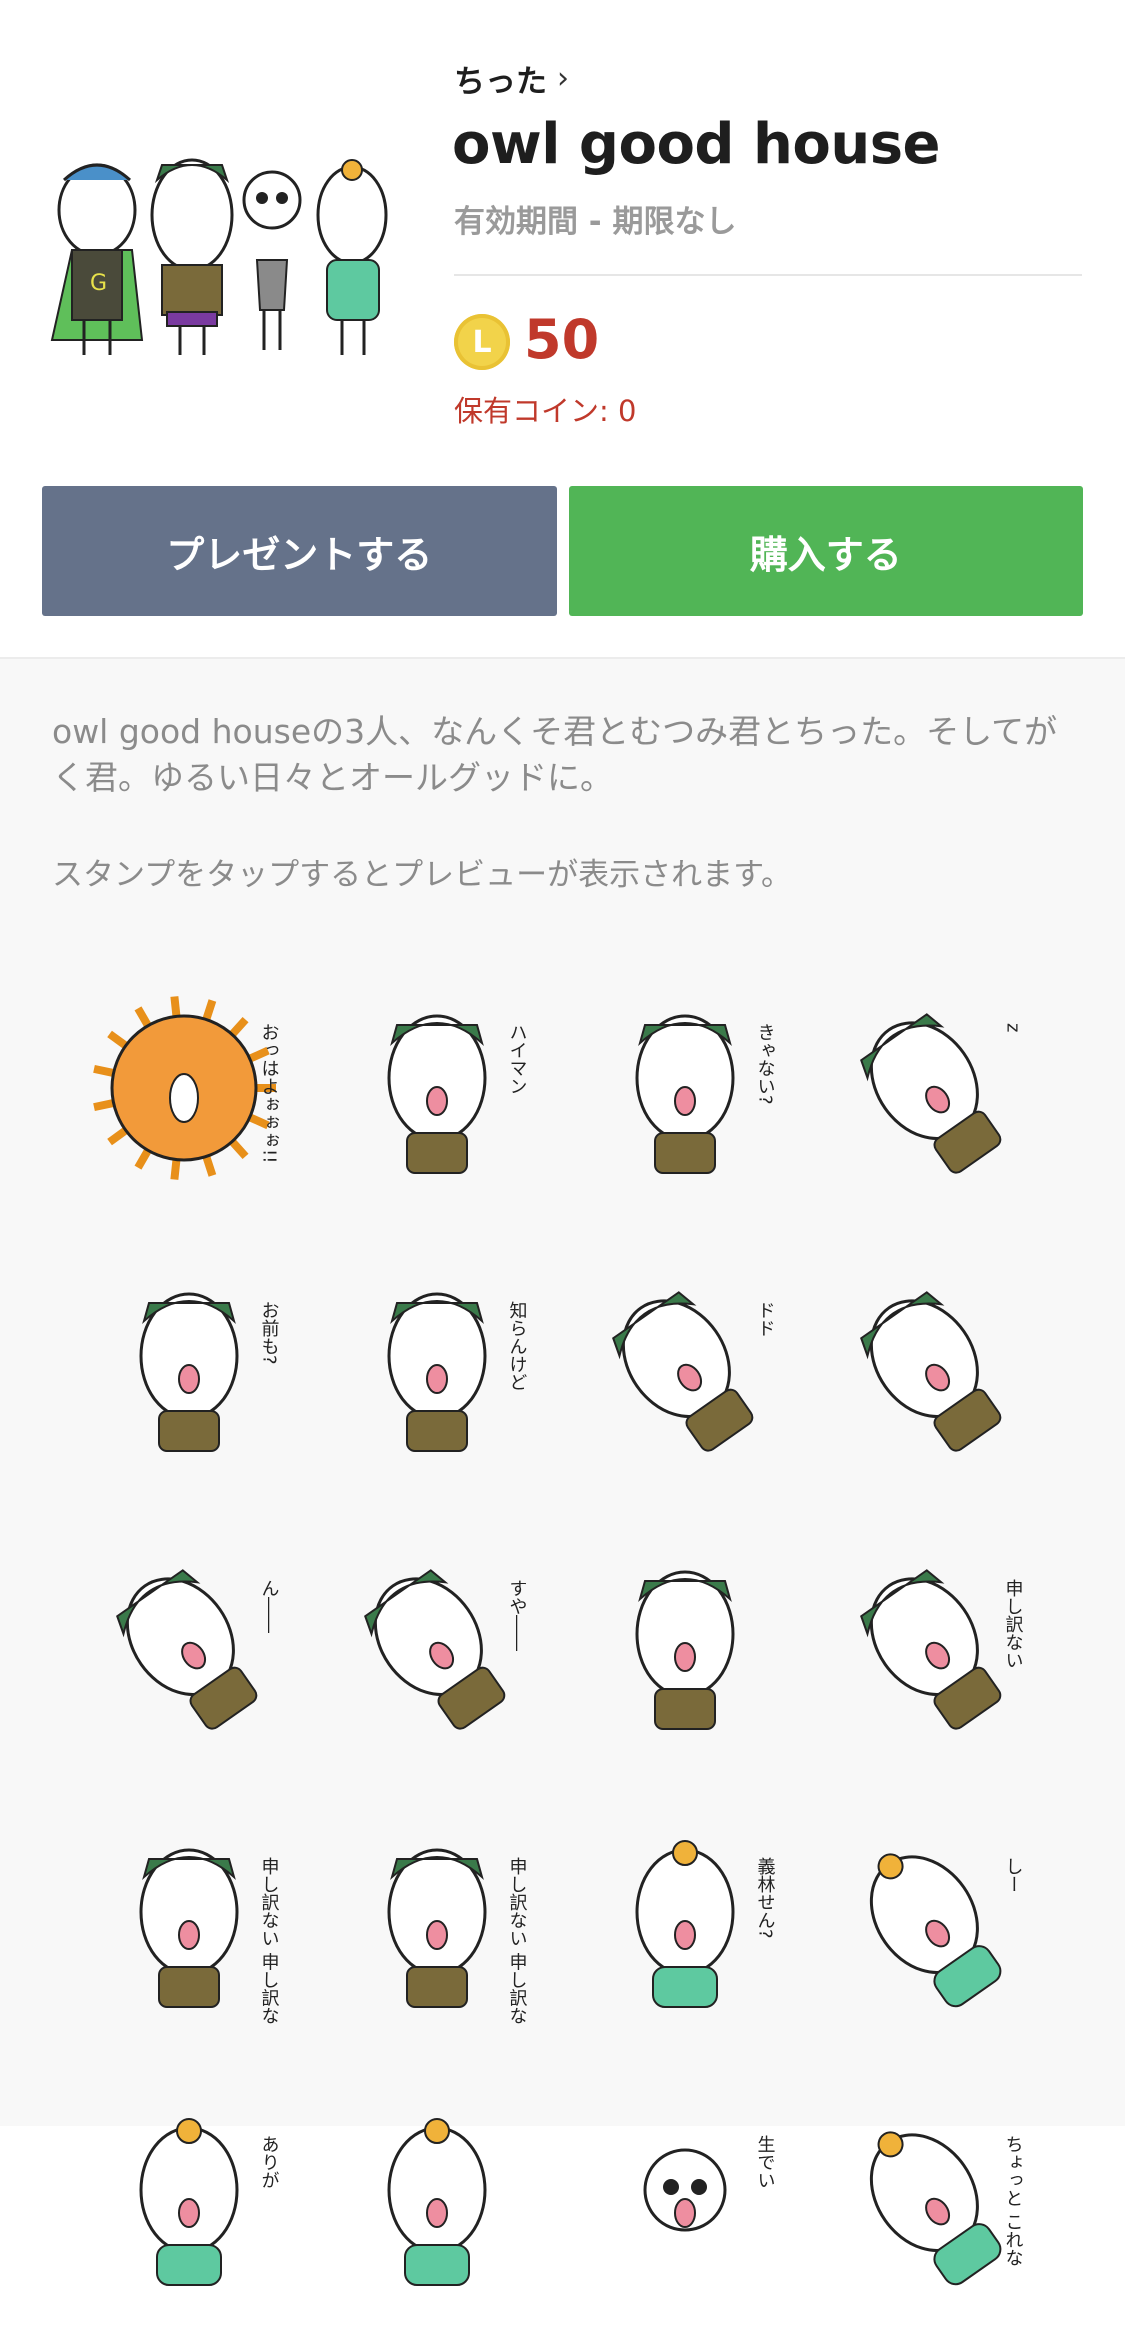 The image size is (1125, 2339). What do you see at coordinates (825, 551) in the screenshot?
I see `buy-button: 購入する` at bounding box center [825, 551].